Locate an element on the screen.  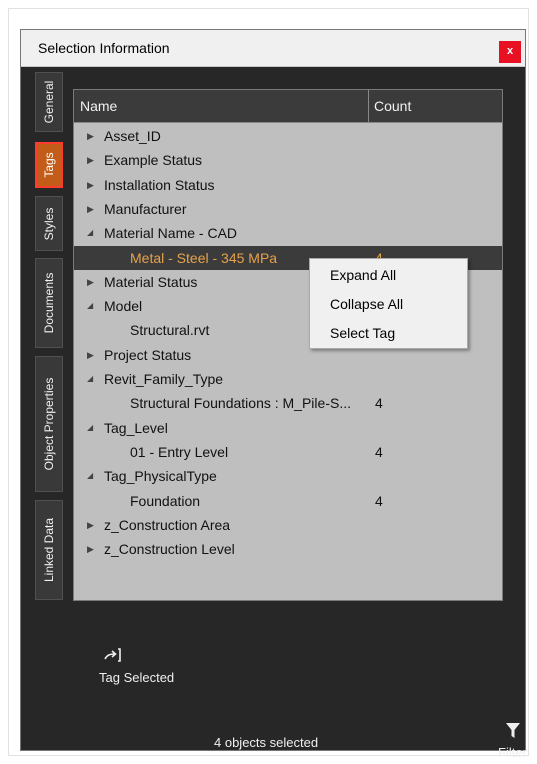
tab-documents-label: Documents is located at coordinates (49, 303).